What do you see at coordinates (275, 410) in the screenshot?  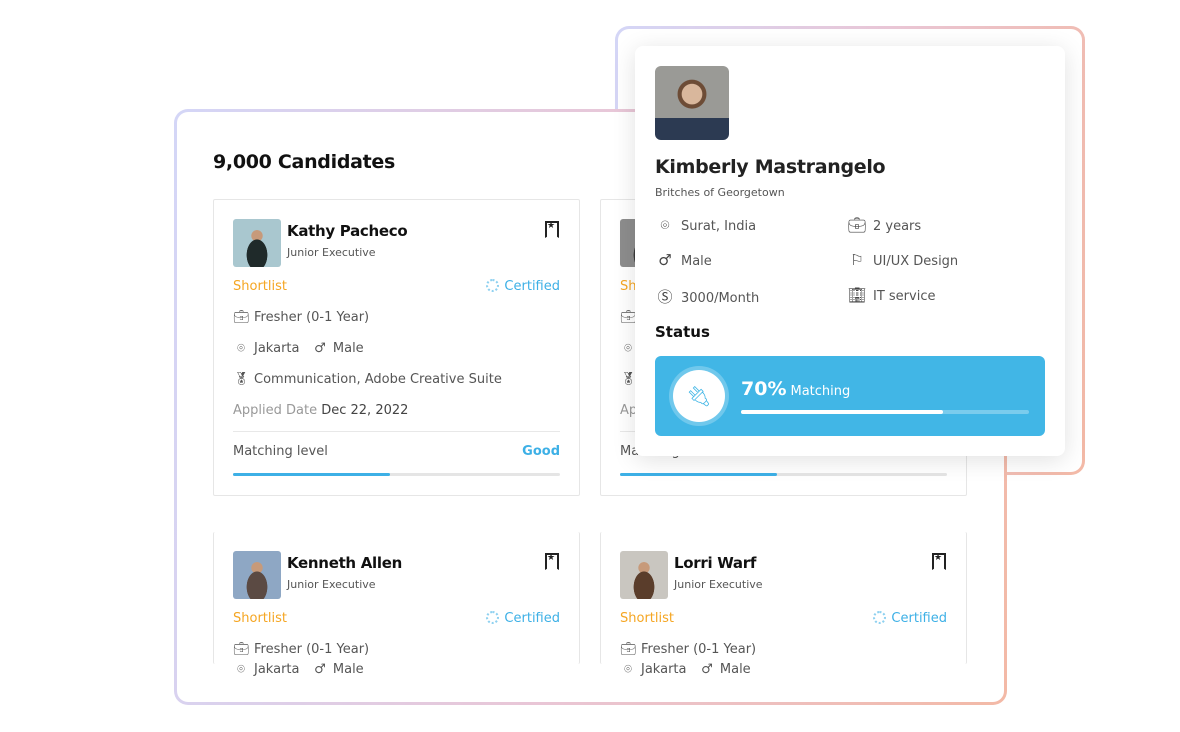 I see `applied-date-label: Applied Date` at bounding box center [275, 410].